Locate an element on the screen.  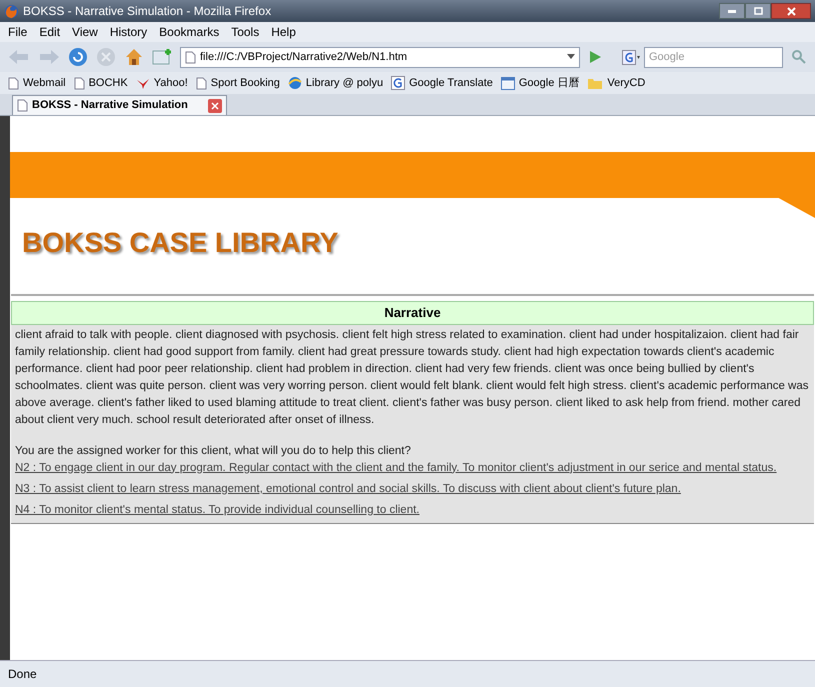
close-icon is located at coordinates (791, 11).